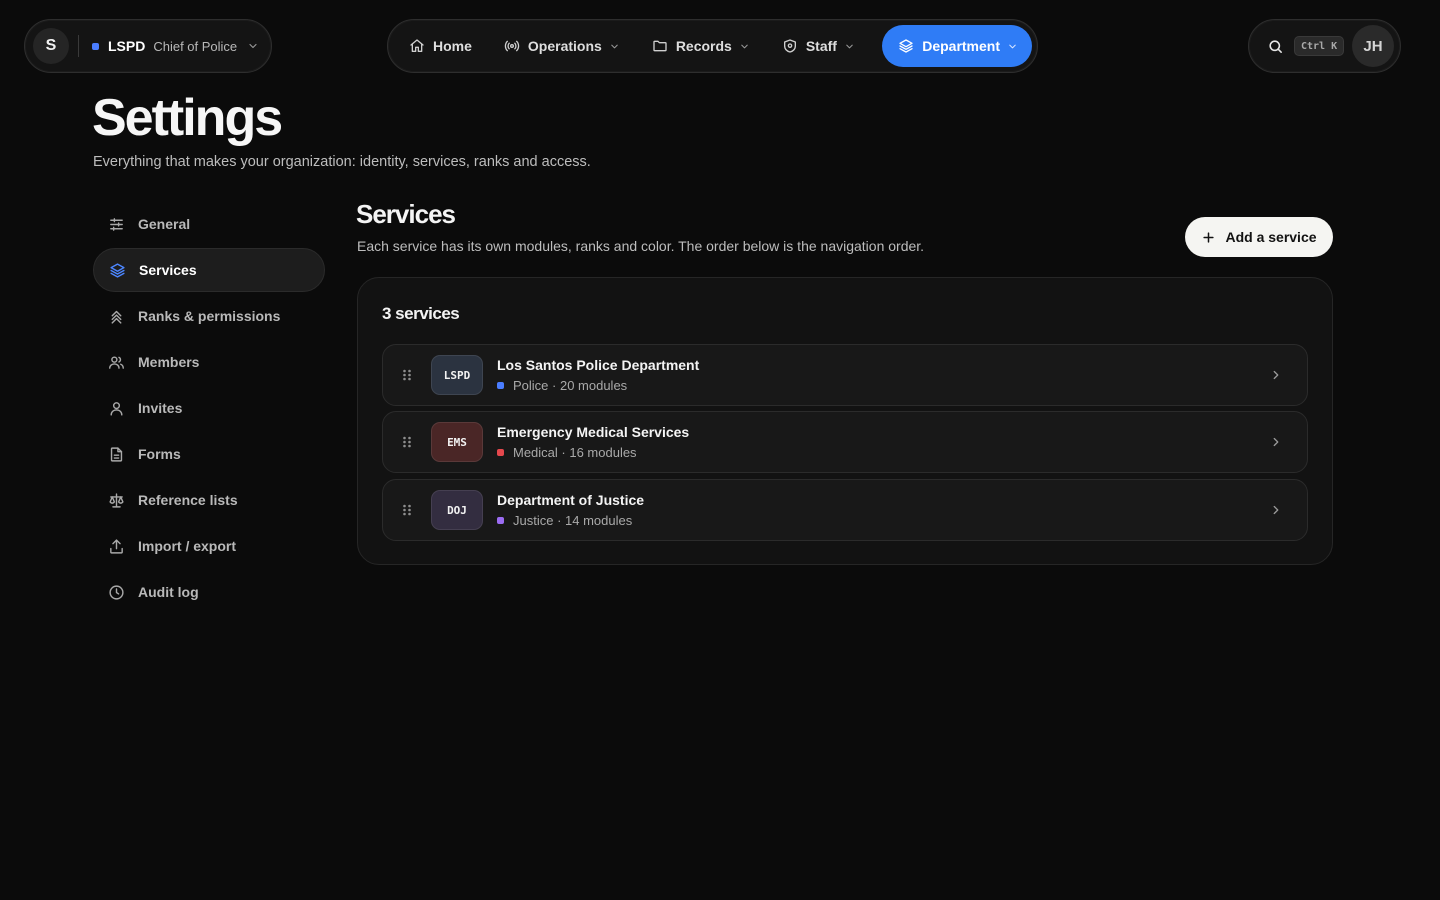 Image resolution: width=1440 pixels, height=900 pixels. What do you see at coordinates (457, 510) in the screenshot?
I see `service-badge: DOJ` at bounding box center [457, 510].